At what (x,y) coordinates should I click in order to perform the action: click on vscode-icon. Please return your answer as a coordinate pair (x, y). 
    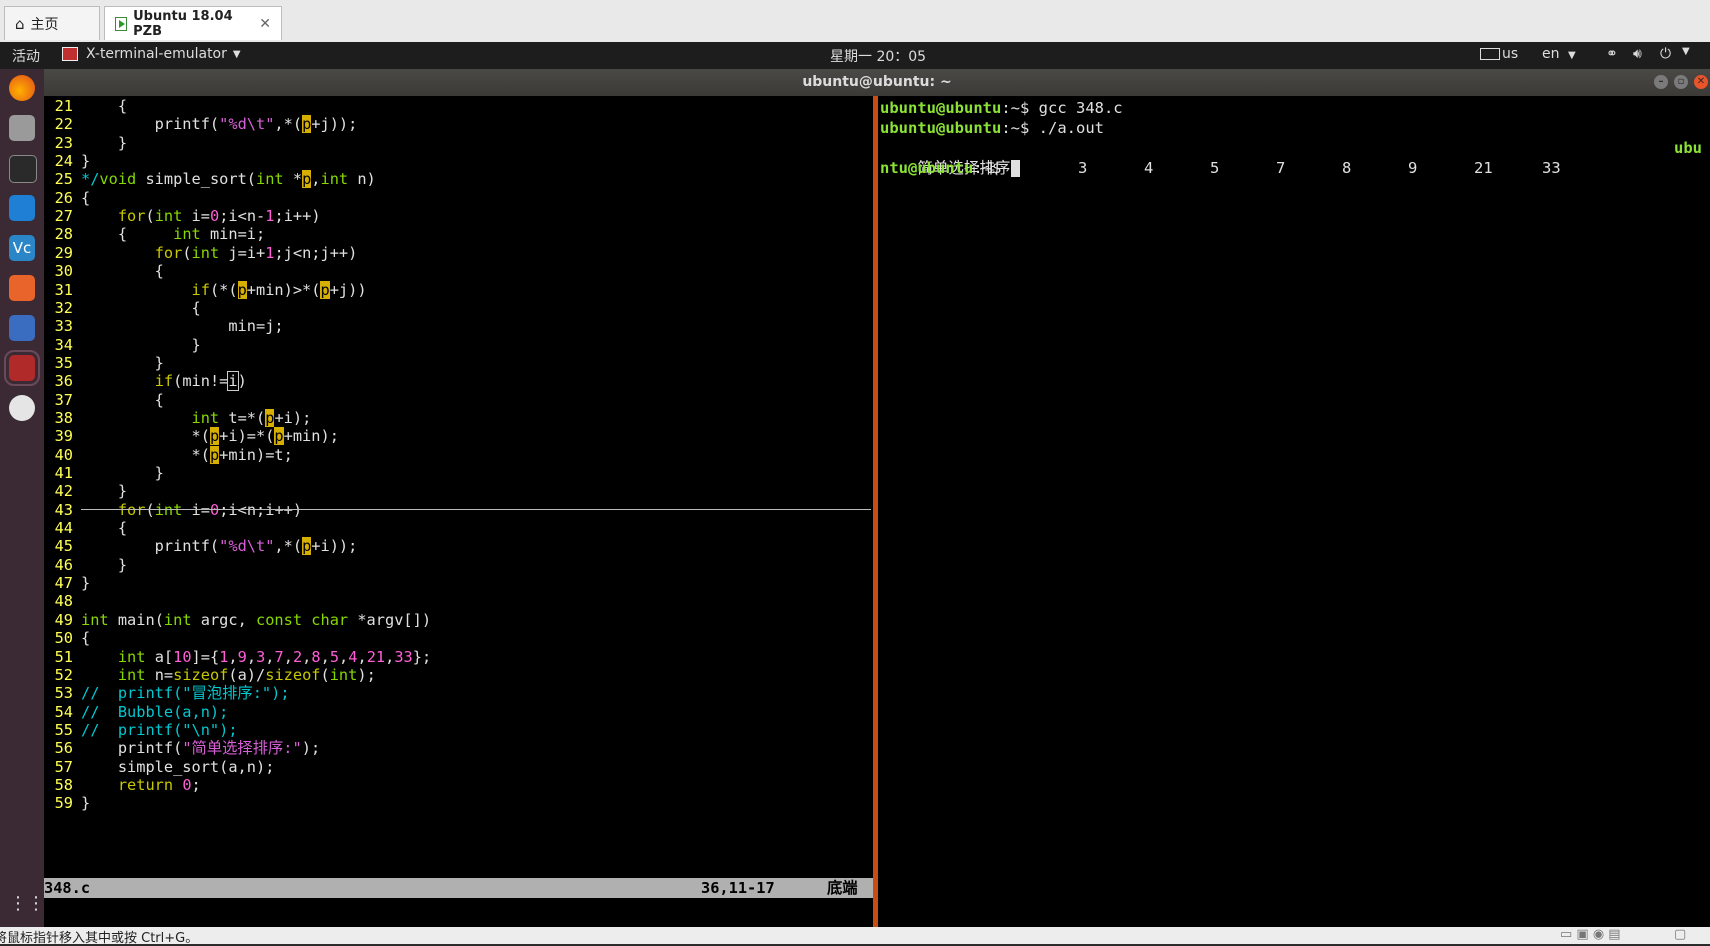
    Looking at the image, I should click on (22, 208).